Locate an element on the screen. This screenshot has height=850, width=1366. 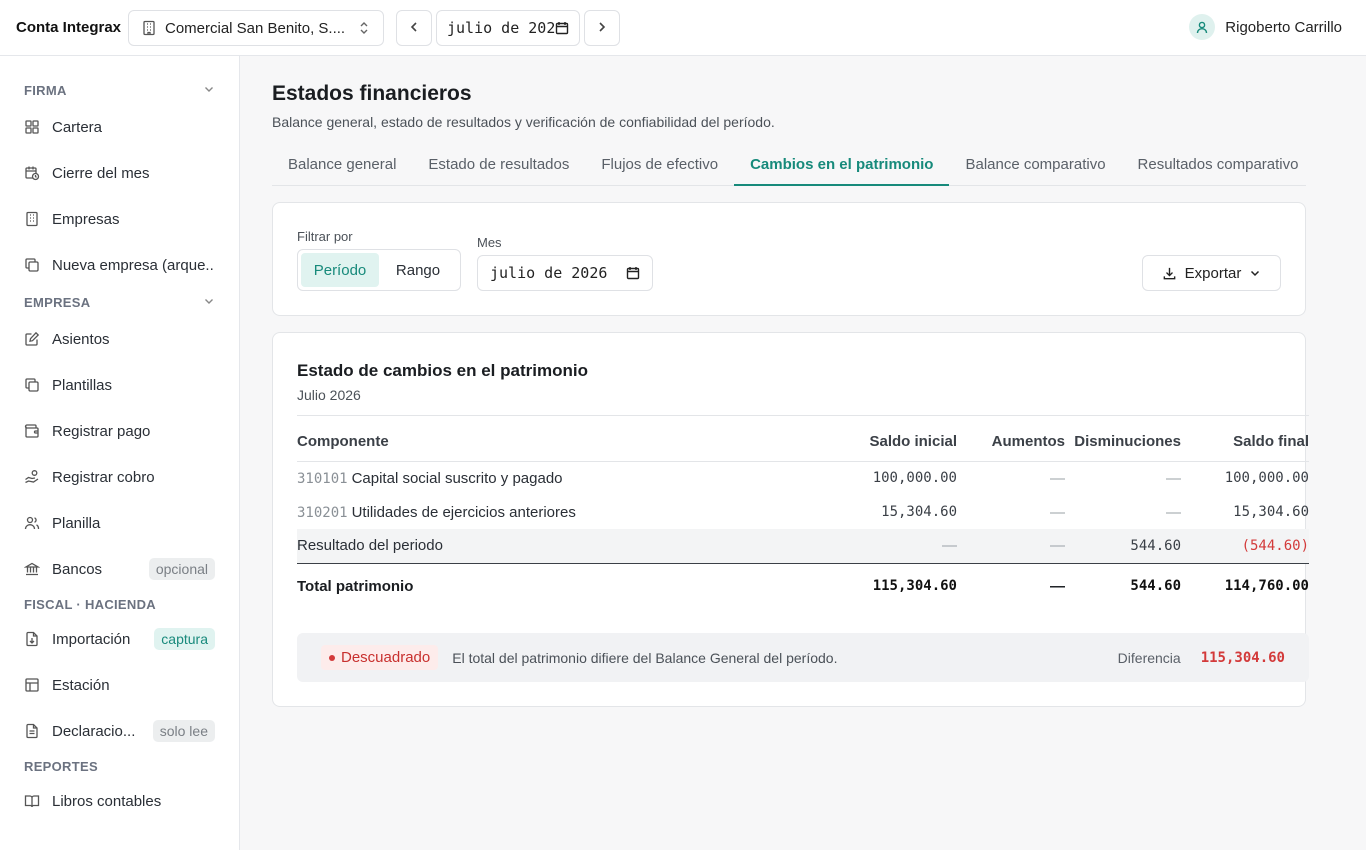
app-brand: Conta Integrax is located at coordinates (69, 27).